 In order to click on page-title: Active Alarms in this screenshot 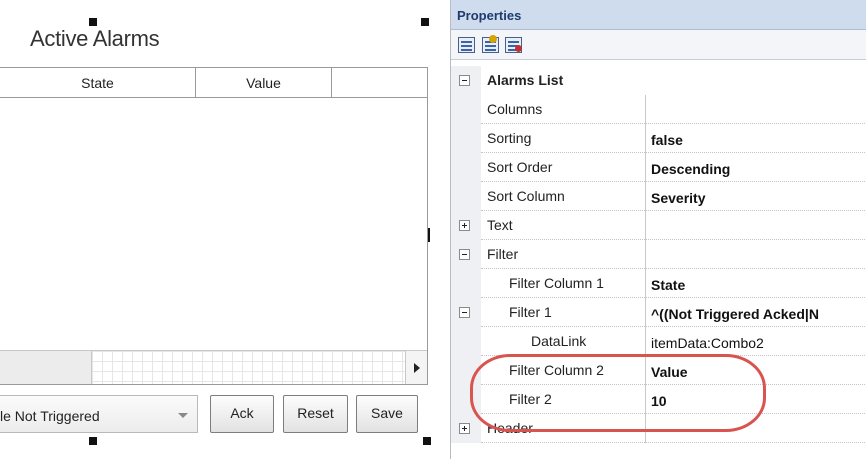, I will do `click(95, 38)`.